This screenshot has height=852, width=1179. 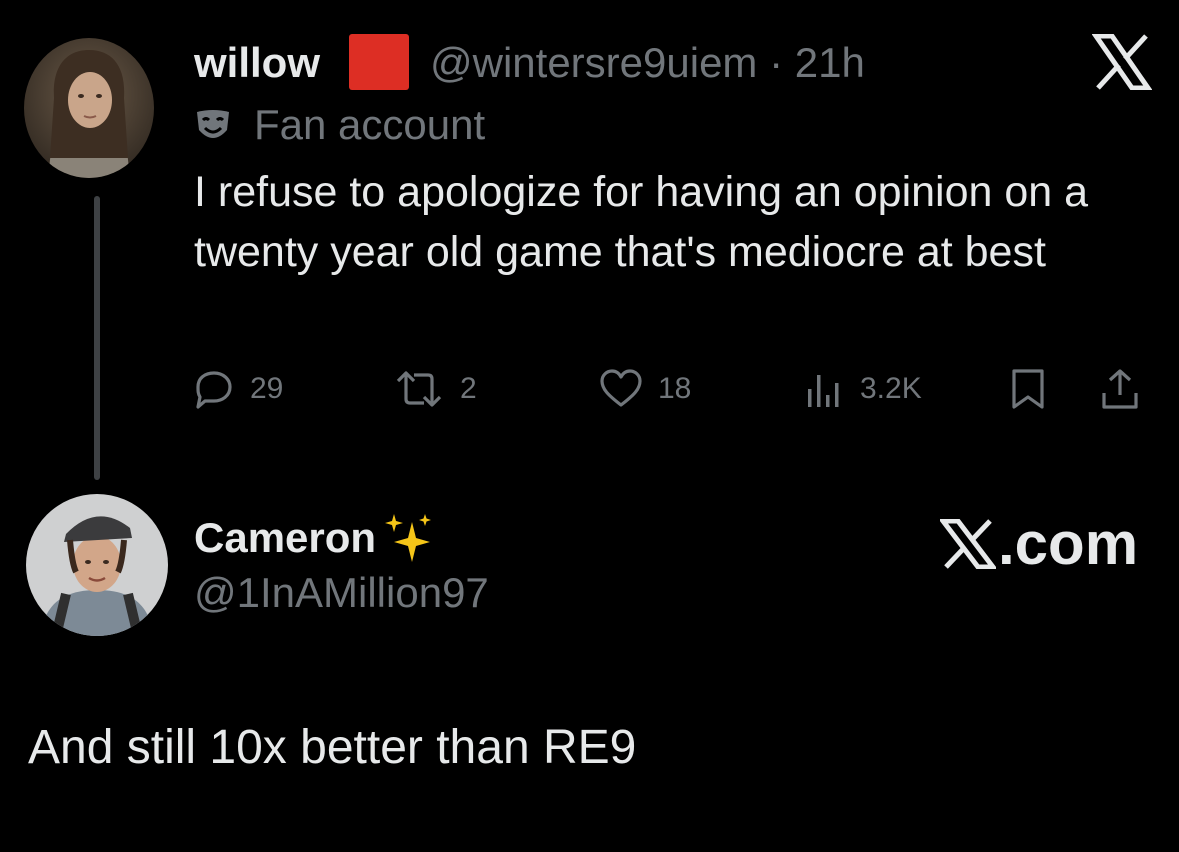 I want to click on views-button: 3.2K, so click(x=862, y=389).